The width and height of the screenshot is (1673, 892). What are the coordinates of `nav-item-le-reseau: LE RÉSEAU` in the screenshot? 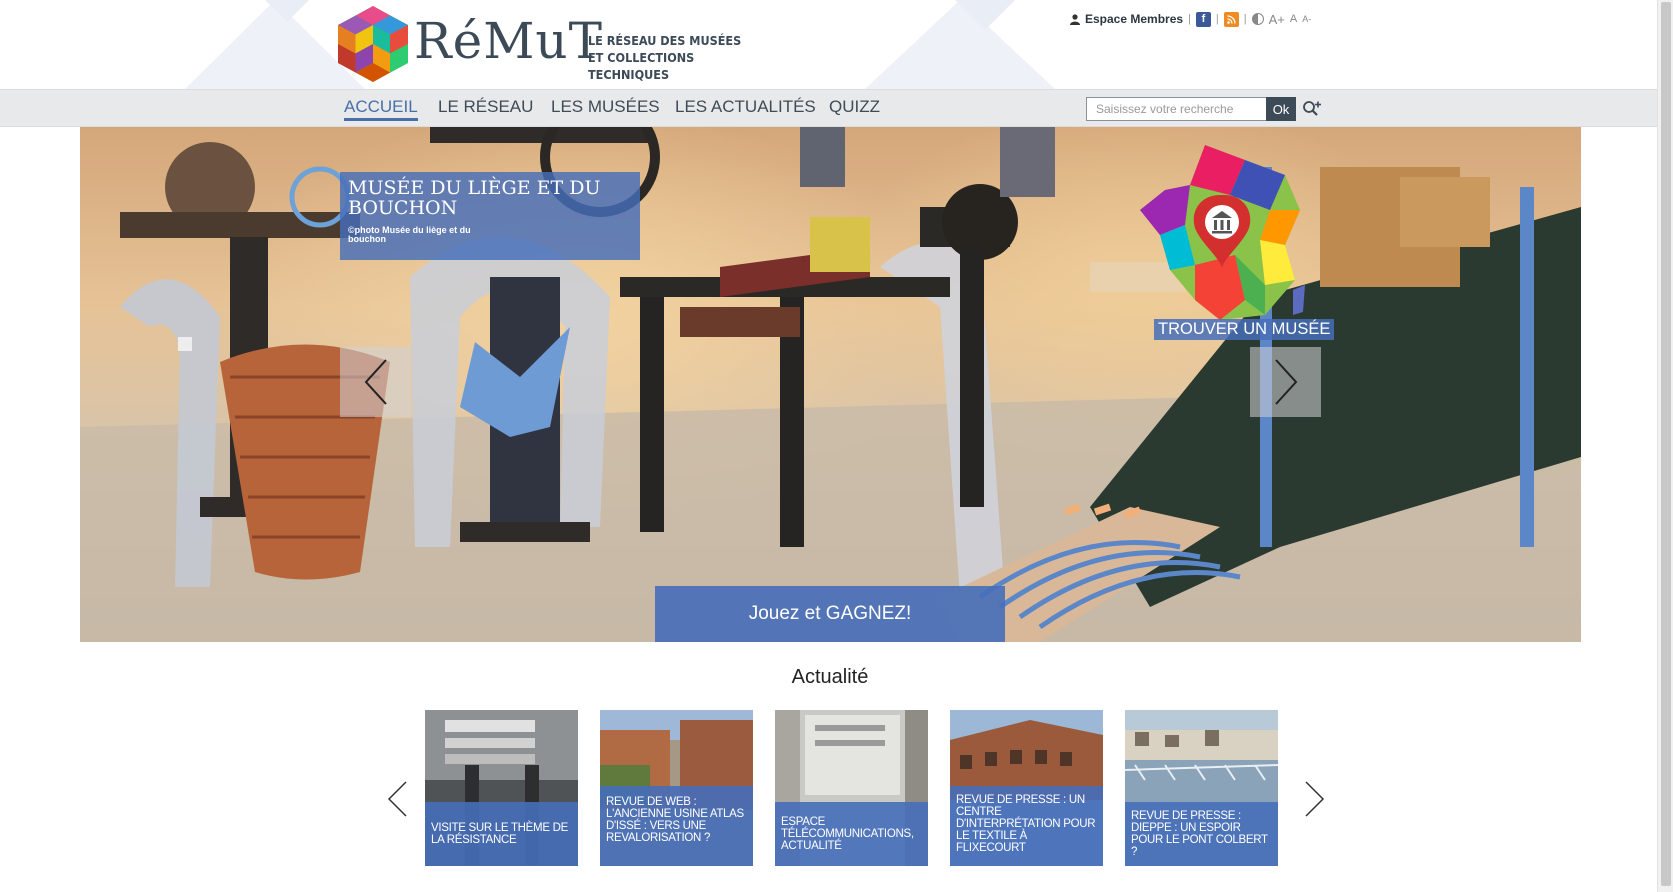 It's located at (485, 107).